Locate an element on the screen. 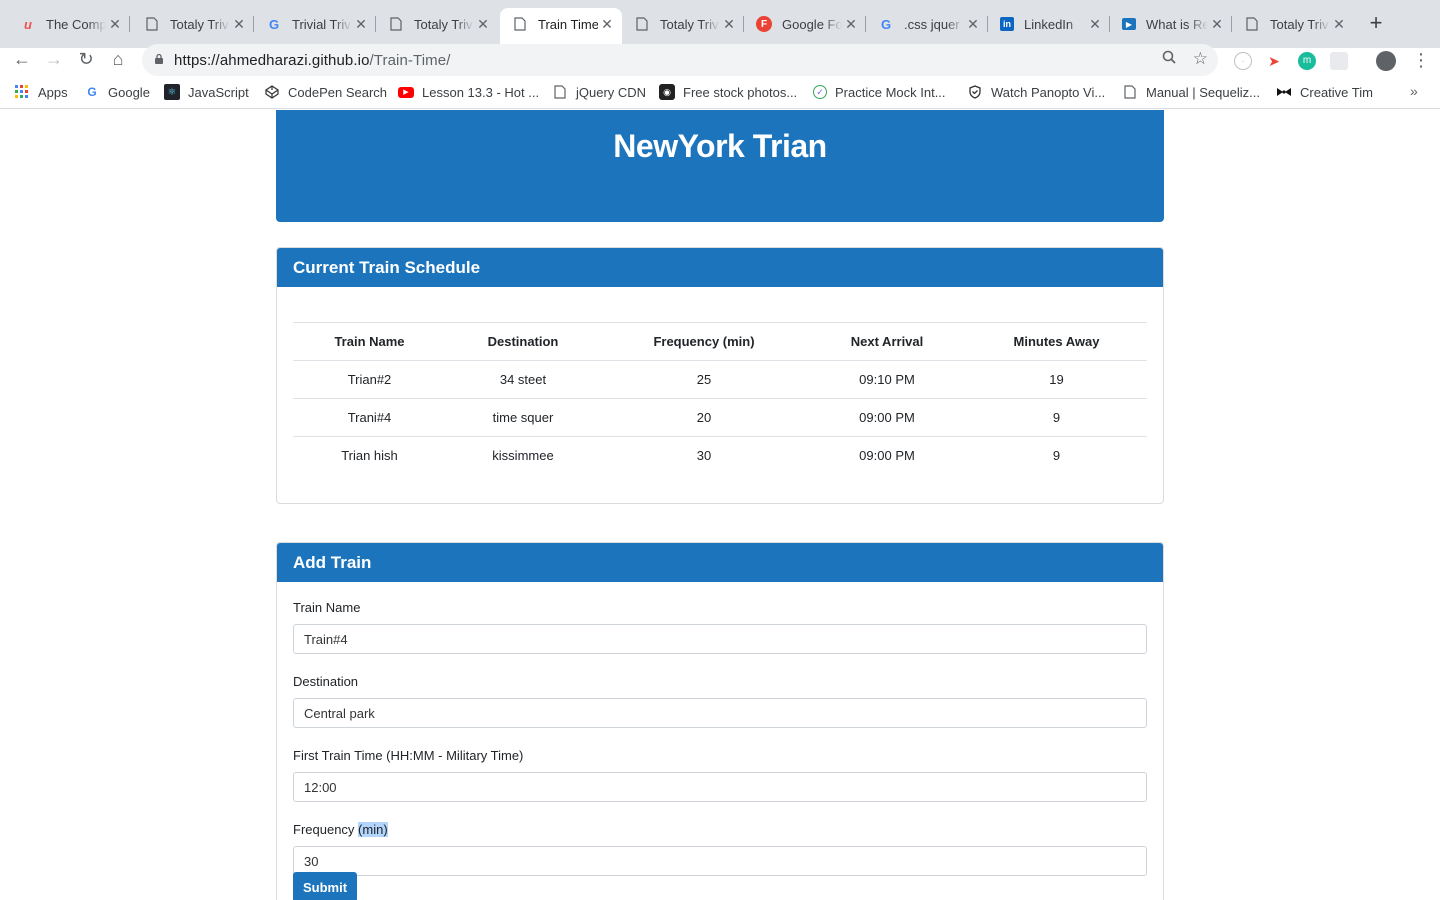 The height and width of the screenshot is (900, 1440). schedule-heading: Current Train Schedule is located at coordinates (720, 267).